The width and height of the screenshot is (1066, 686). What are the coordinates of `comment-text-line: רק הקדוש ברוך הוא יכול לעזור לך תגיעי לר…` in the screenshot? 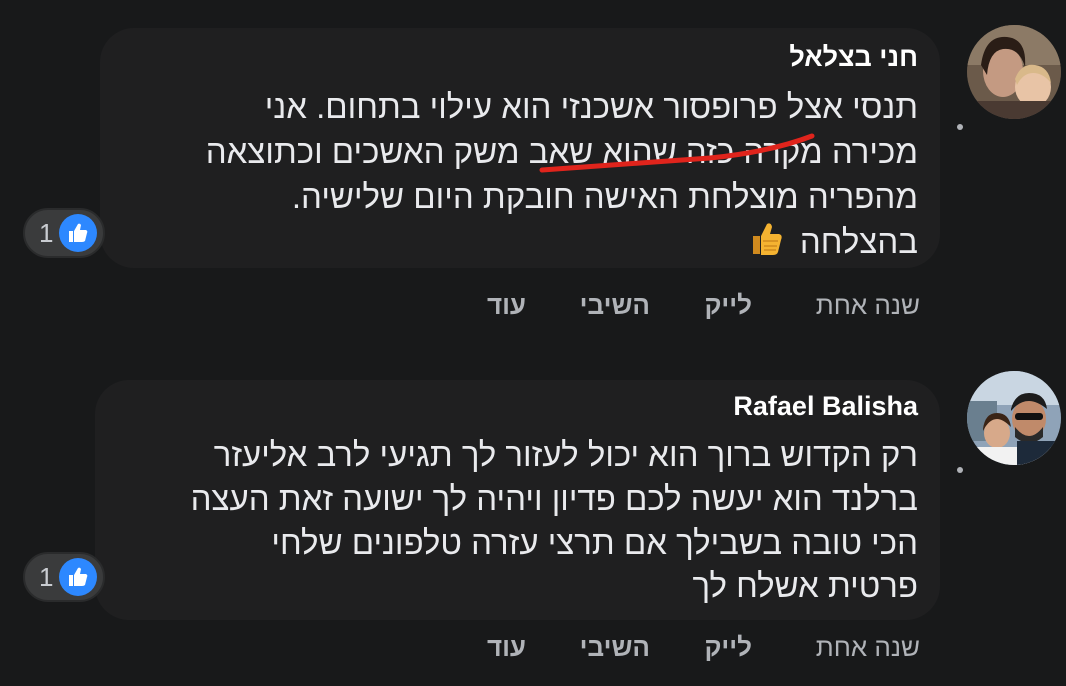 It's located at (565, 454).